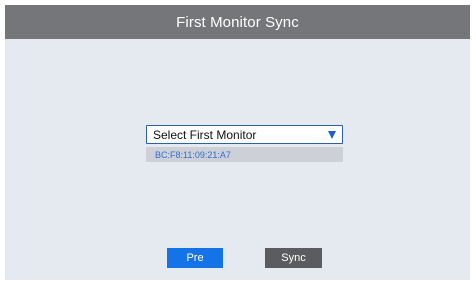  What do you see at coordinates (205, 134) in the screenshot?
I see `monitor-select-value: Select First Monitor` at bounding box center [205, 134].